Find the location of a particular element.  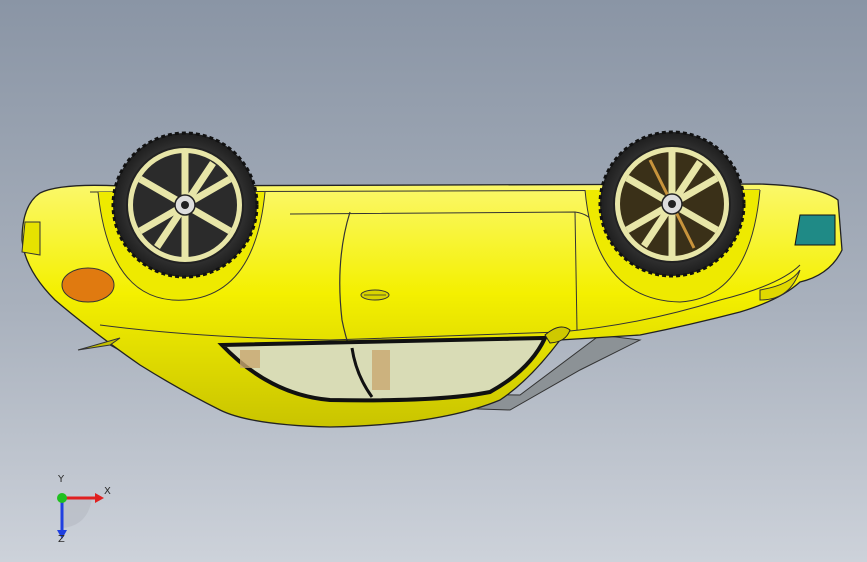

y-axis-label: Y is located at coordinates (61, 479).